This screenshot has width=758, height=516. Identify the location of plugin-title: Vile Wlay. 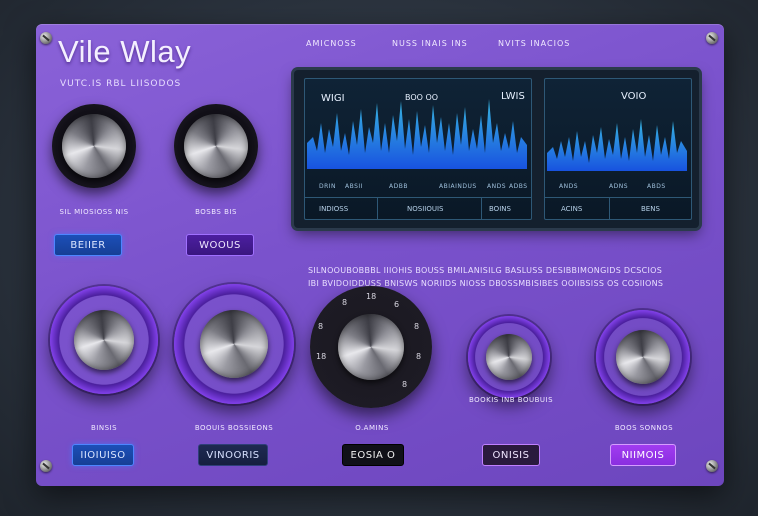
(125, 51).